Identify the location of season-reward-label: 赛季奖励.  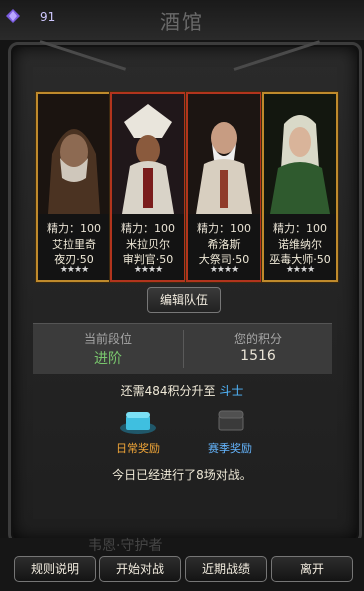
(230, 448).